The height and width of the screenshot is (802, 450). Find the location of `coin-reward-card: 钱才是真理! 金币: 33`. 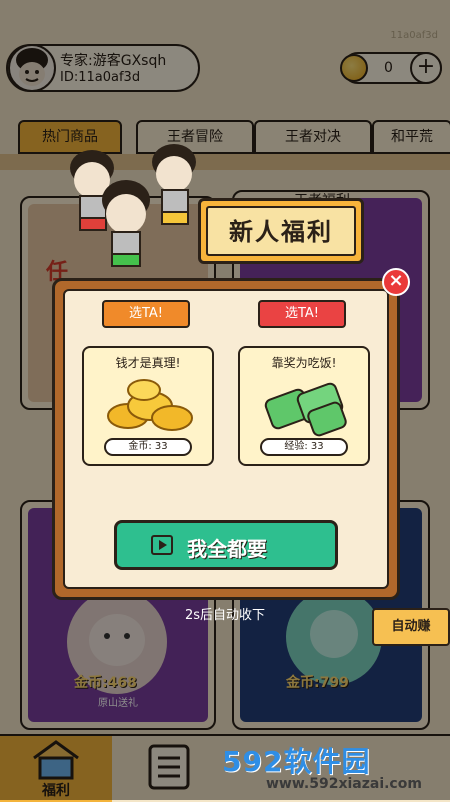

coin-reward-card: 钱才是真理! 金币: 33 is located at coordinates (148, 406).